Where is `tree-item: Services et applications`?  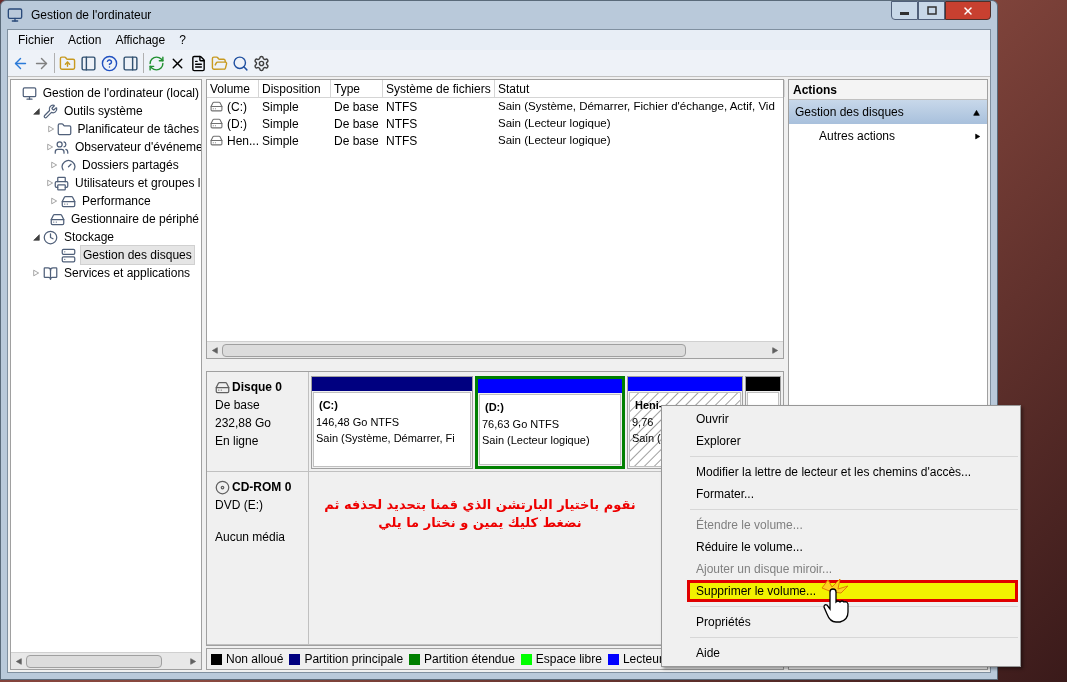 tree-item: Services et applications is located at coordinates (127, 273).